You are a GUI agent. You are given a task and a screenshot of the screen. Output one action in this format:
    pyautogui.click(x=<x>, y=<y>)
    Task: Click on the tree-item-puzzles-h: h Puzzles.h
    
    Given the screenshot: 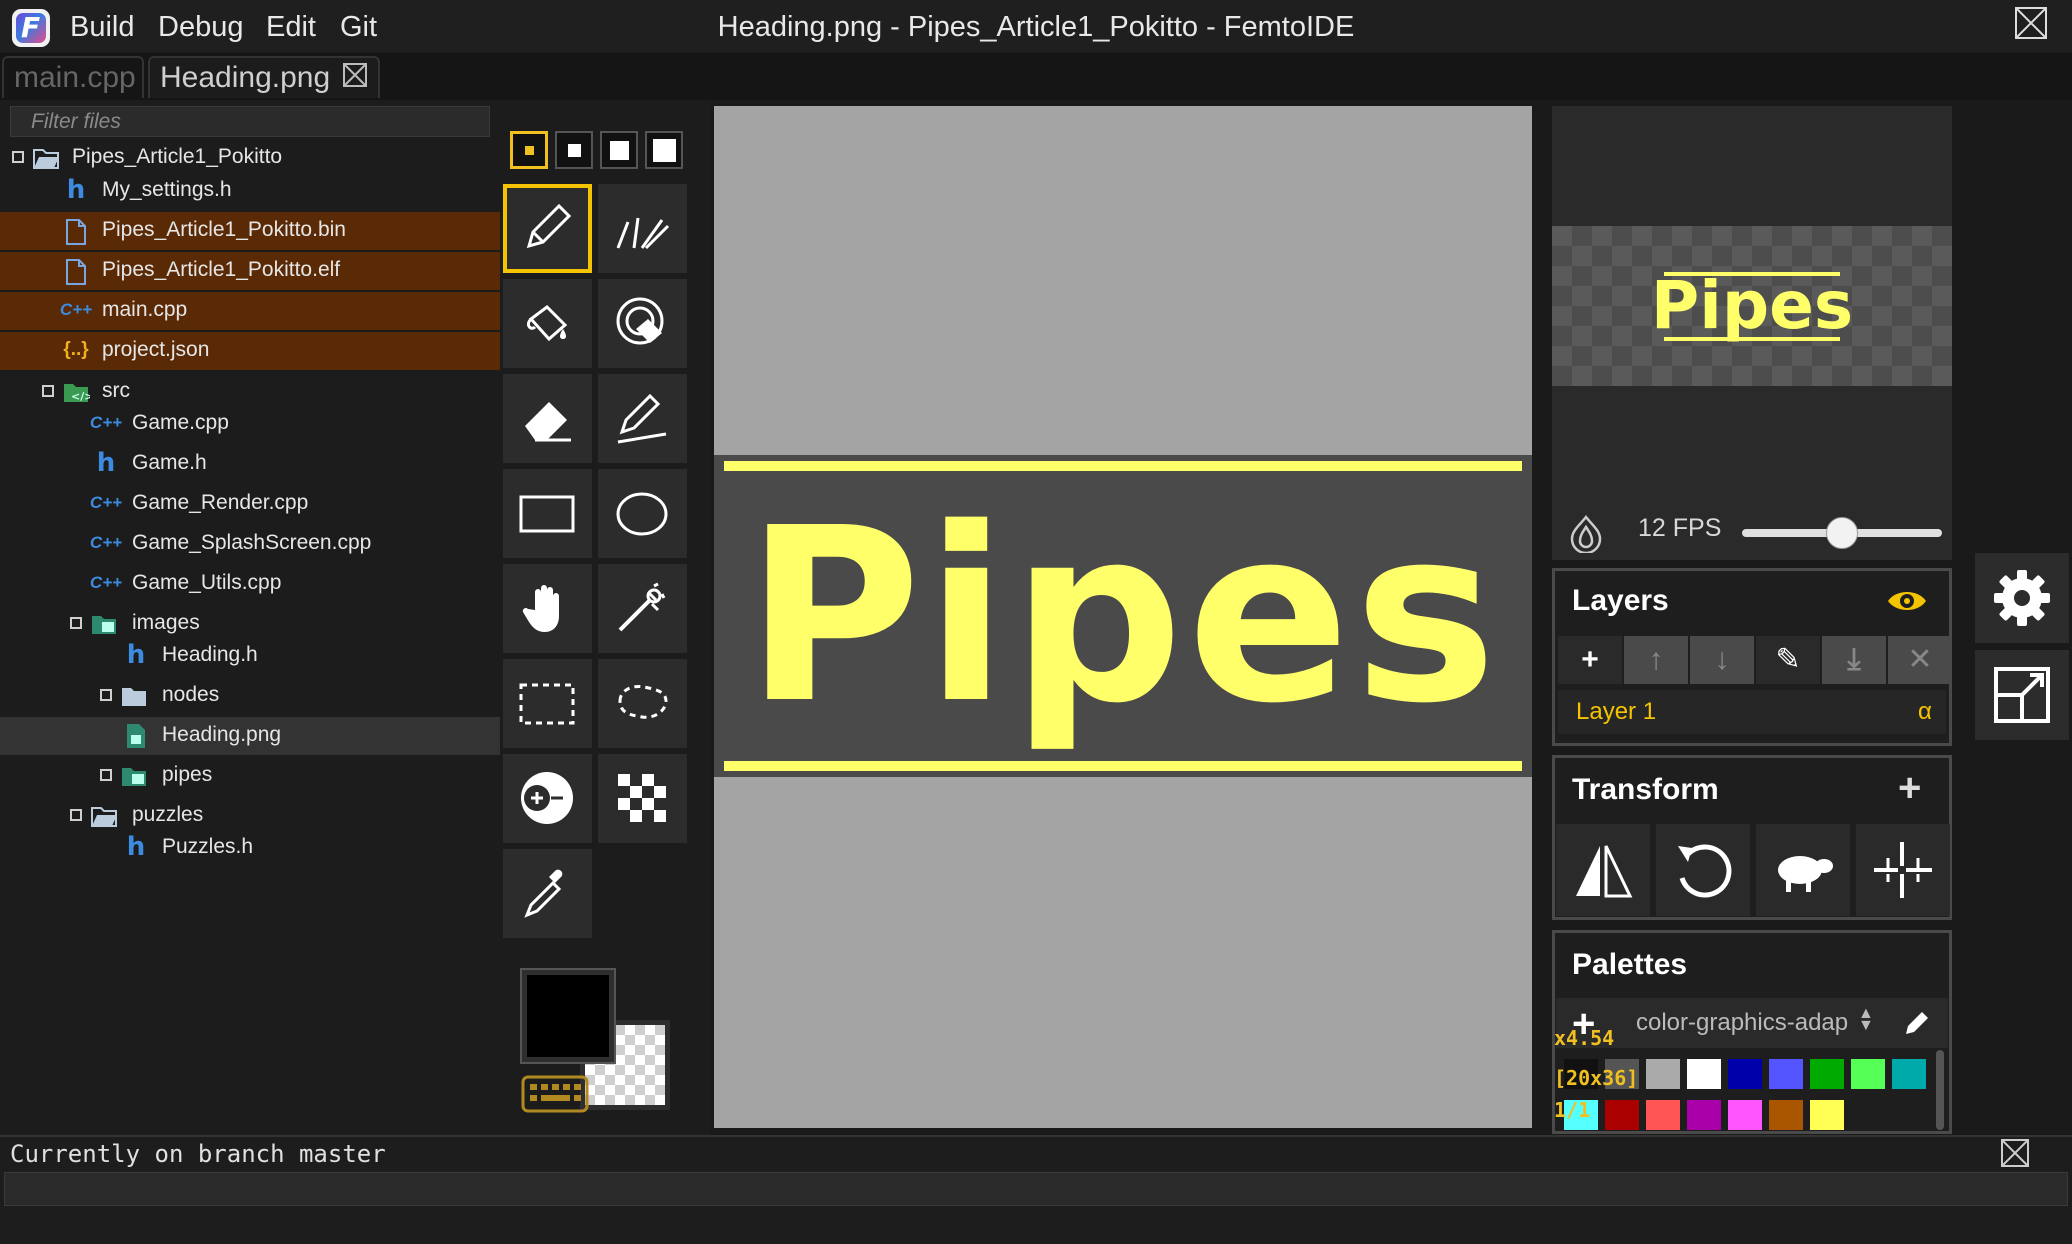 What is the action you would take?
    pyautogui.click(x=250, y=848)
    